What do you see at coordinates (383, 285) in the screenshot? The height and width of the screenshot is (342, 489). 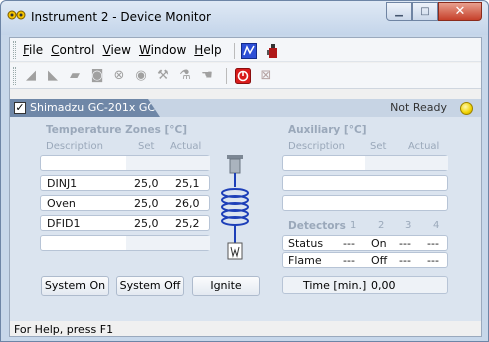 I see `time-value: 0,00` at bounding box center [383, 285].